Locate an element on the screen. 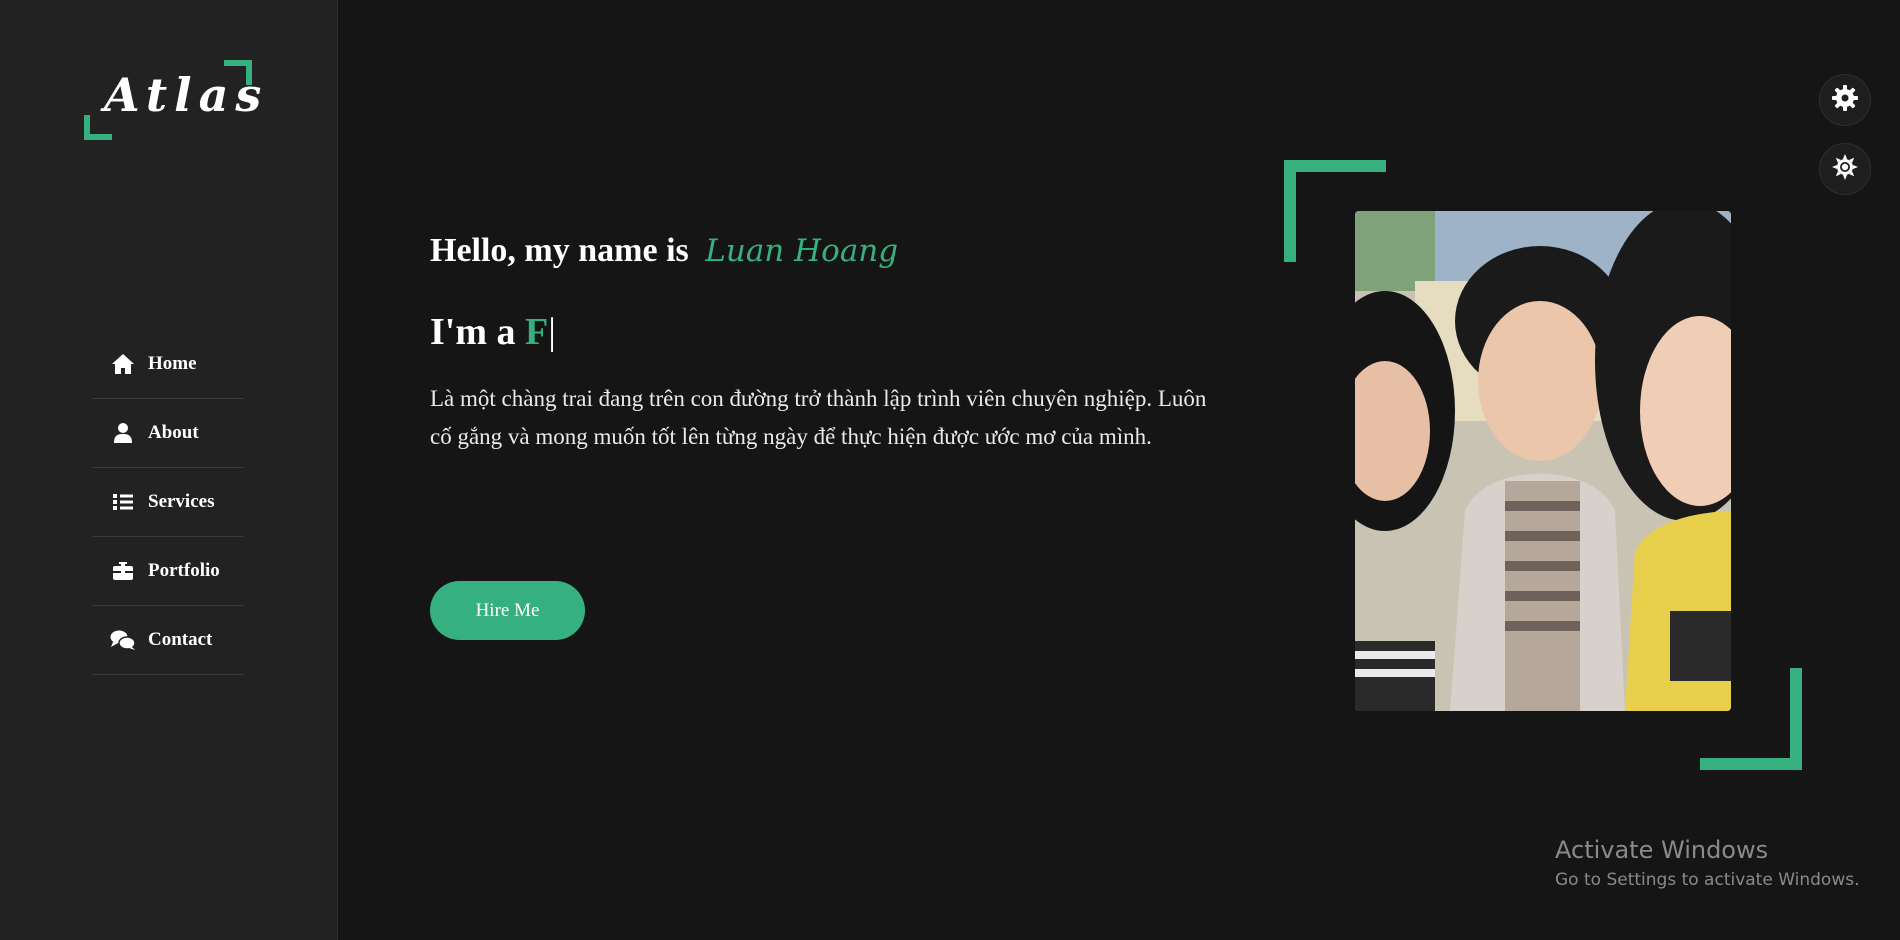 This screenshot has width=1900, height=940. hire-me-button: Hire Me is located at coordinates (507, 610).